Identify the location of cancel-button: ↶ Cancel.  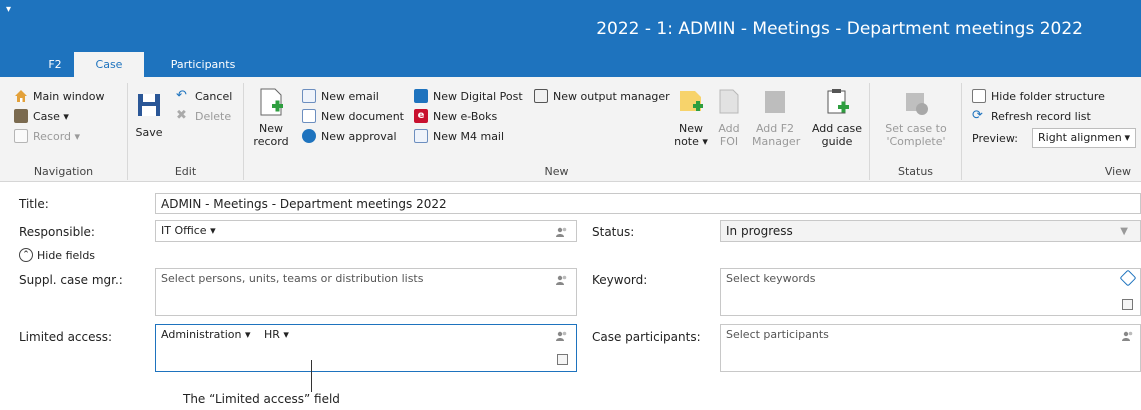
(204, 96).